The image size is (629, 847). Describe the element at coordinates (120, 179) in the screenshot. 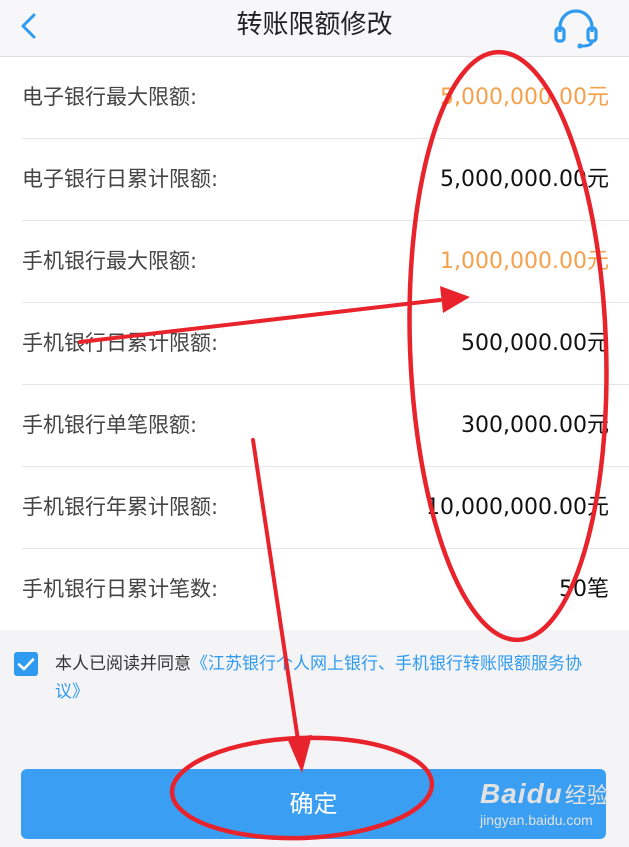

I see `limit-label: 电子银行日累计限额:` at that location.